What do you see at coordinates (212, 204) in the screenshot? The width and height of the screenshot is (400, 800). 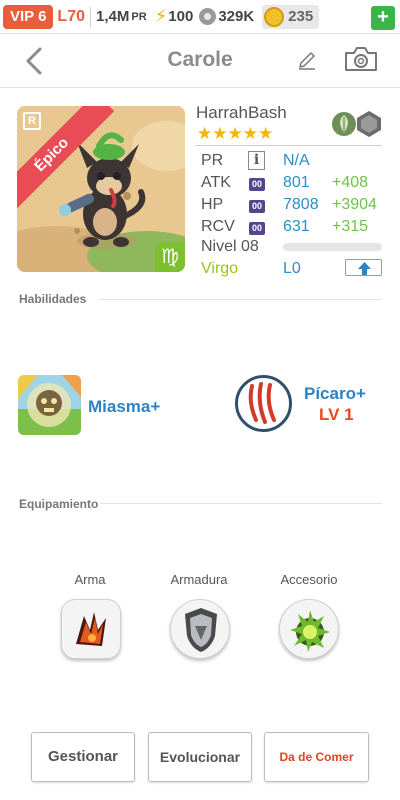 I see `hp-label: HP` at bounding box center [212, 204].